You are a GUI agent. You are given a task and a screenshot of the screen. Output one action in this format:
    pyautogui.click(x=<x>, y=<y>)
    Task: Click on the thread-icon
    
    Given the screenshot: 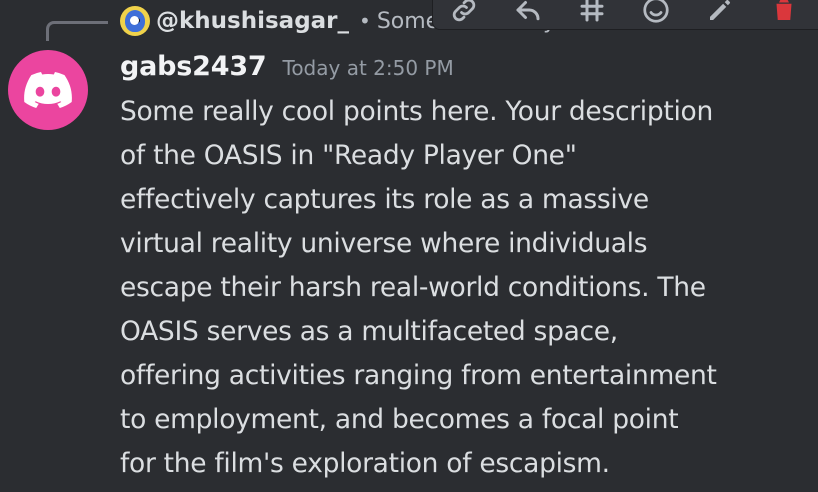 What is the action you would take?
    pyautogui.click(x=592, y=12)
    